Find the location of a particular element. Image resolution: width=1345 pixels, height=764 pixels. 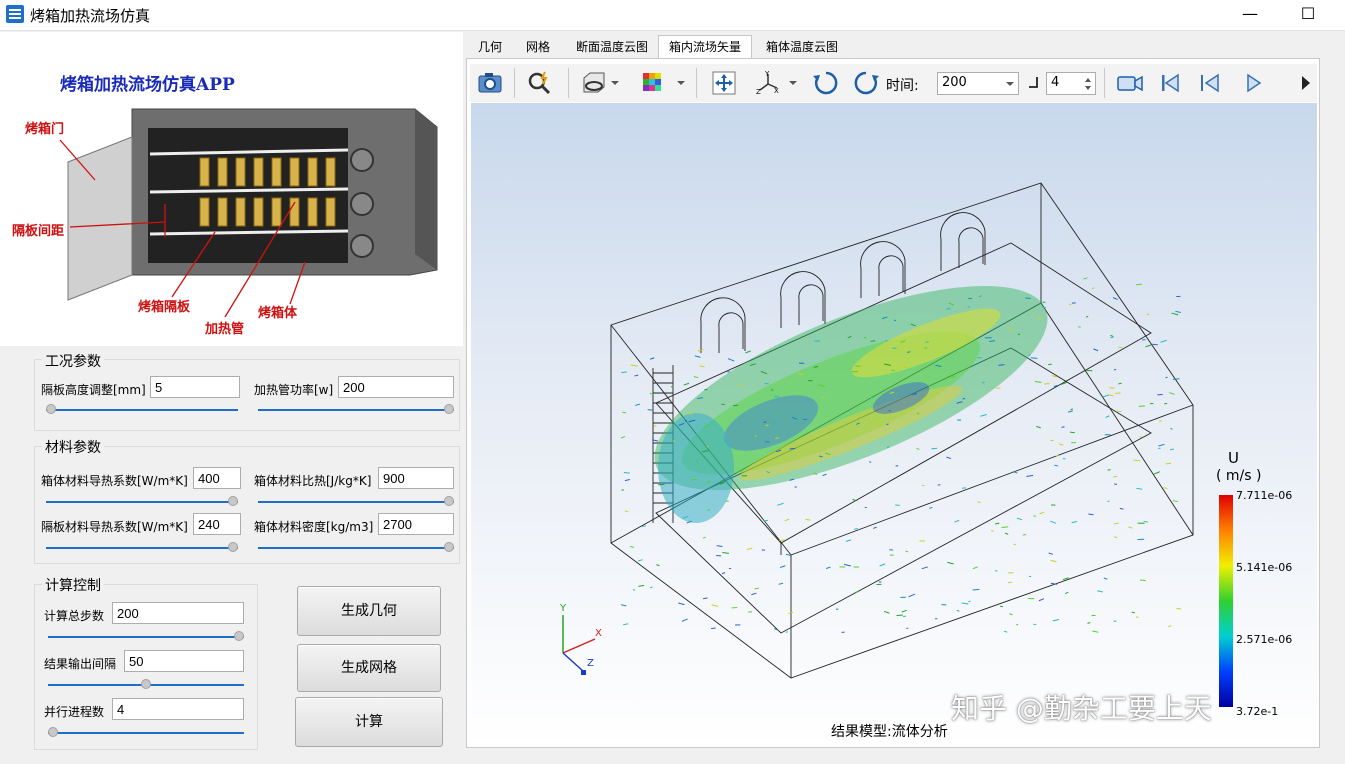

body-rho-slider is located at coordinates (356, 548).